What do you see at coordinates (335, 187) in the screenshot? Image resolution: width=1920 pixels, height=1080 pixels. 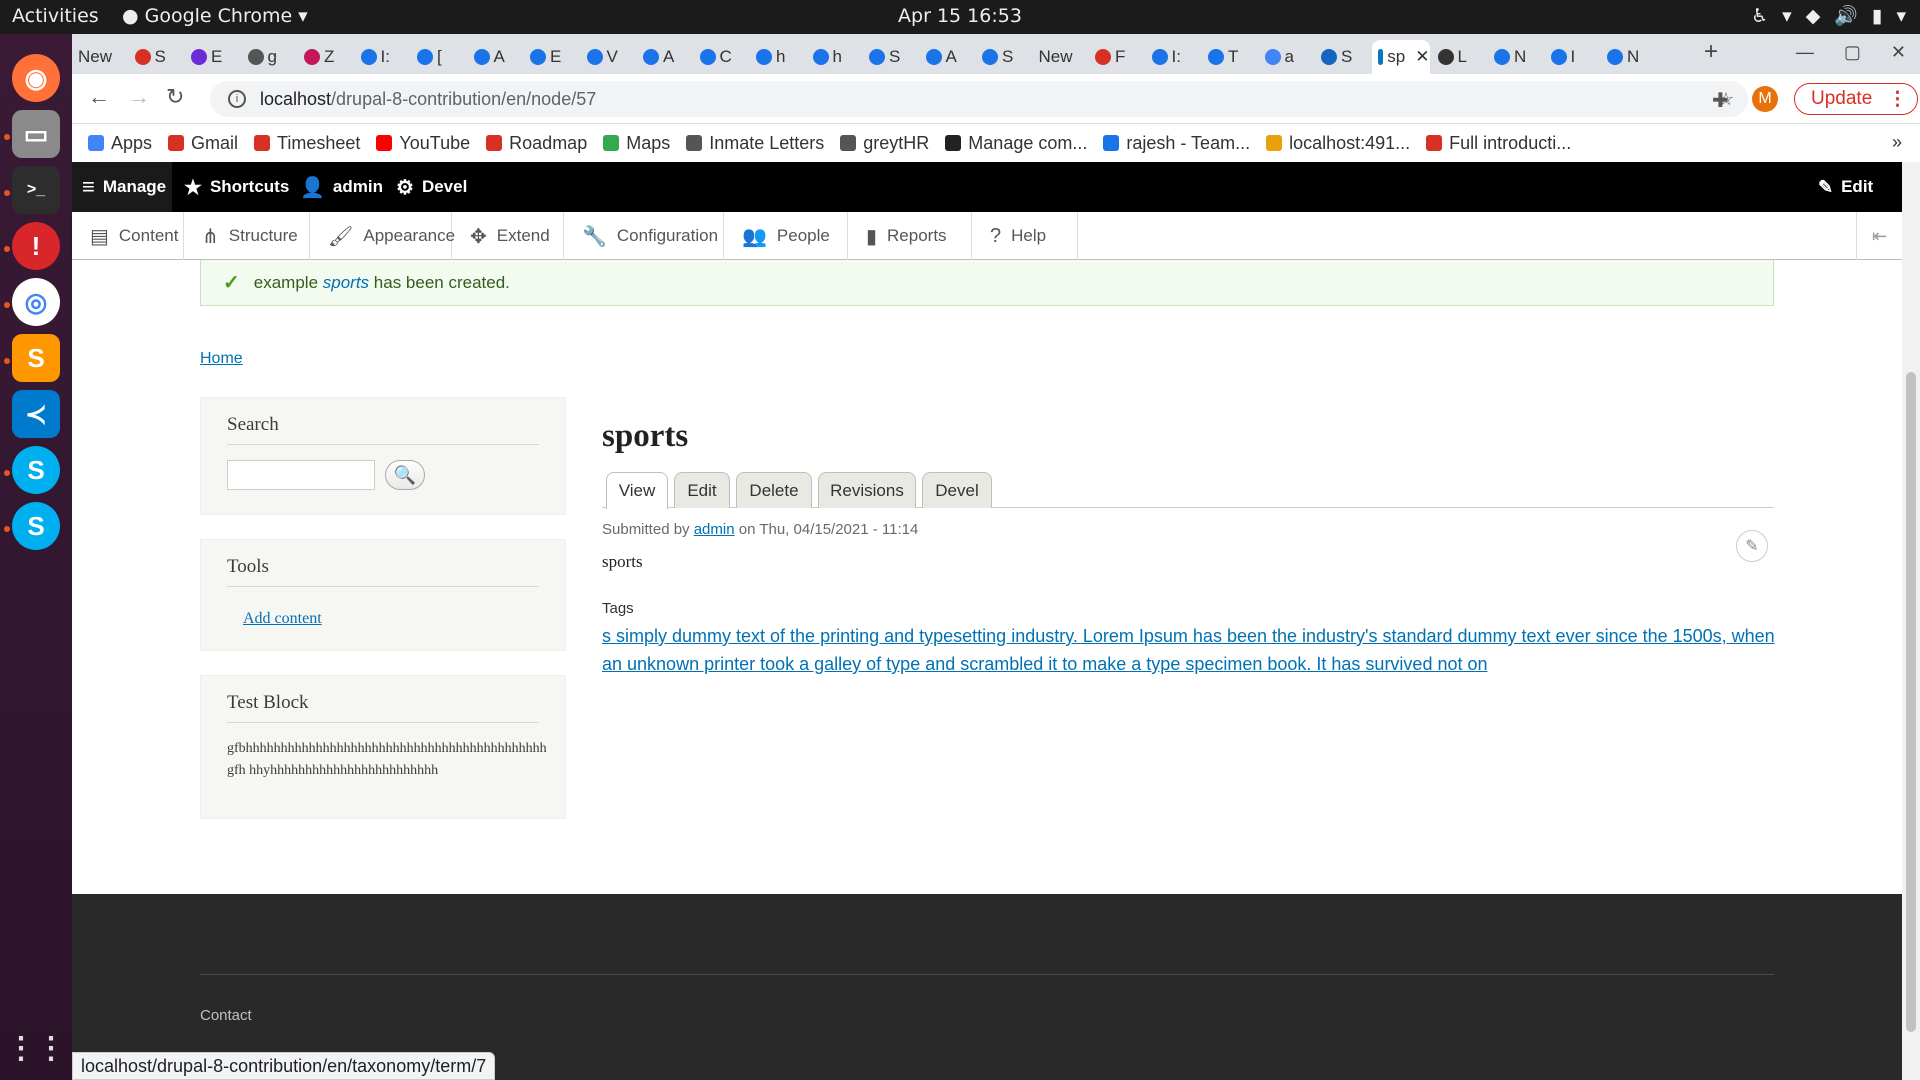 I see `user-menu: 👤 admin` at bounding box center [335, 187].